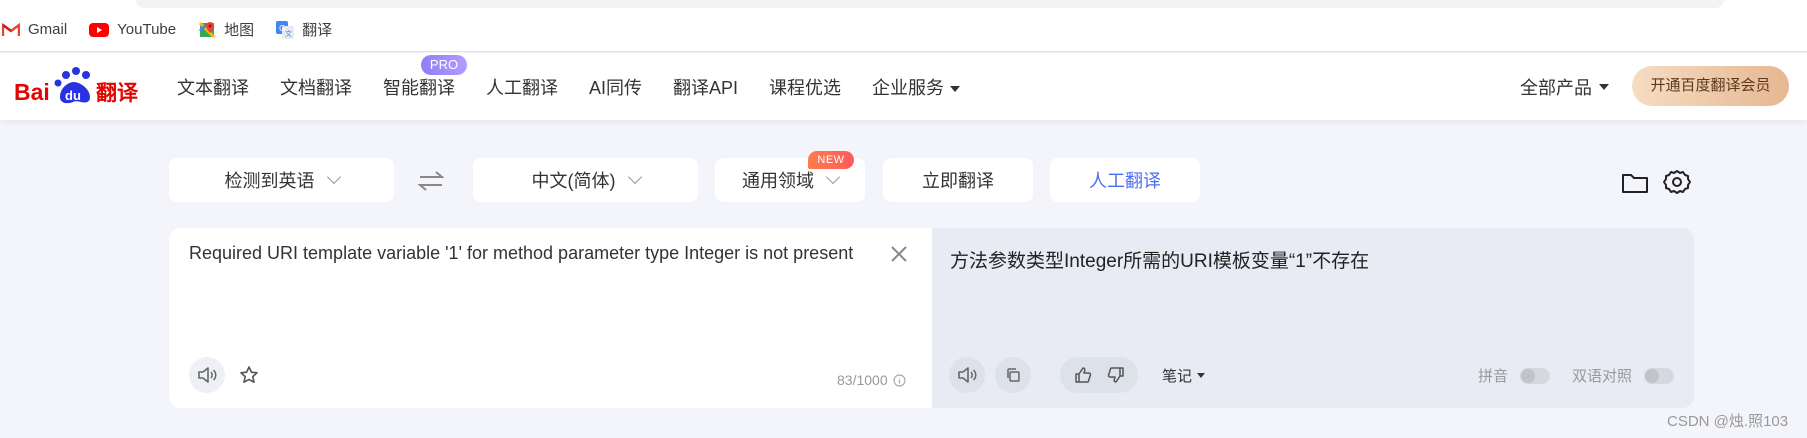 The height and width of the screenshot is (438, 1807). Describe the element at coordinates (269, 181) in the screenshot. I see `source-language-label: 检测到英语` at that location.